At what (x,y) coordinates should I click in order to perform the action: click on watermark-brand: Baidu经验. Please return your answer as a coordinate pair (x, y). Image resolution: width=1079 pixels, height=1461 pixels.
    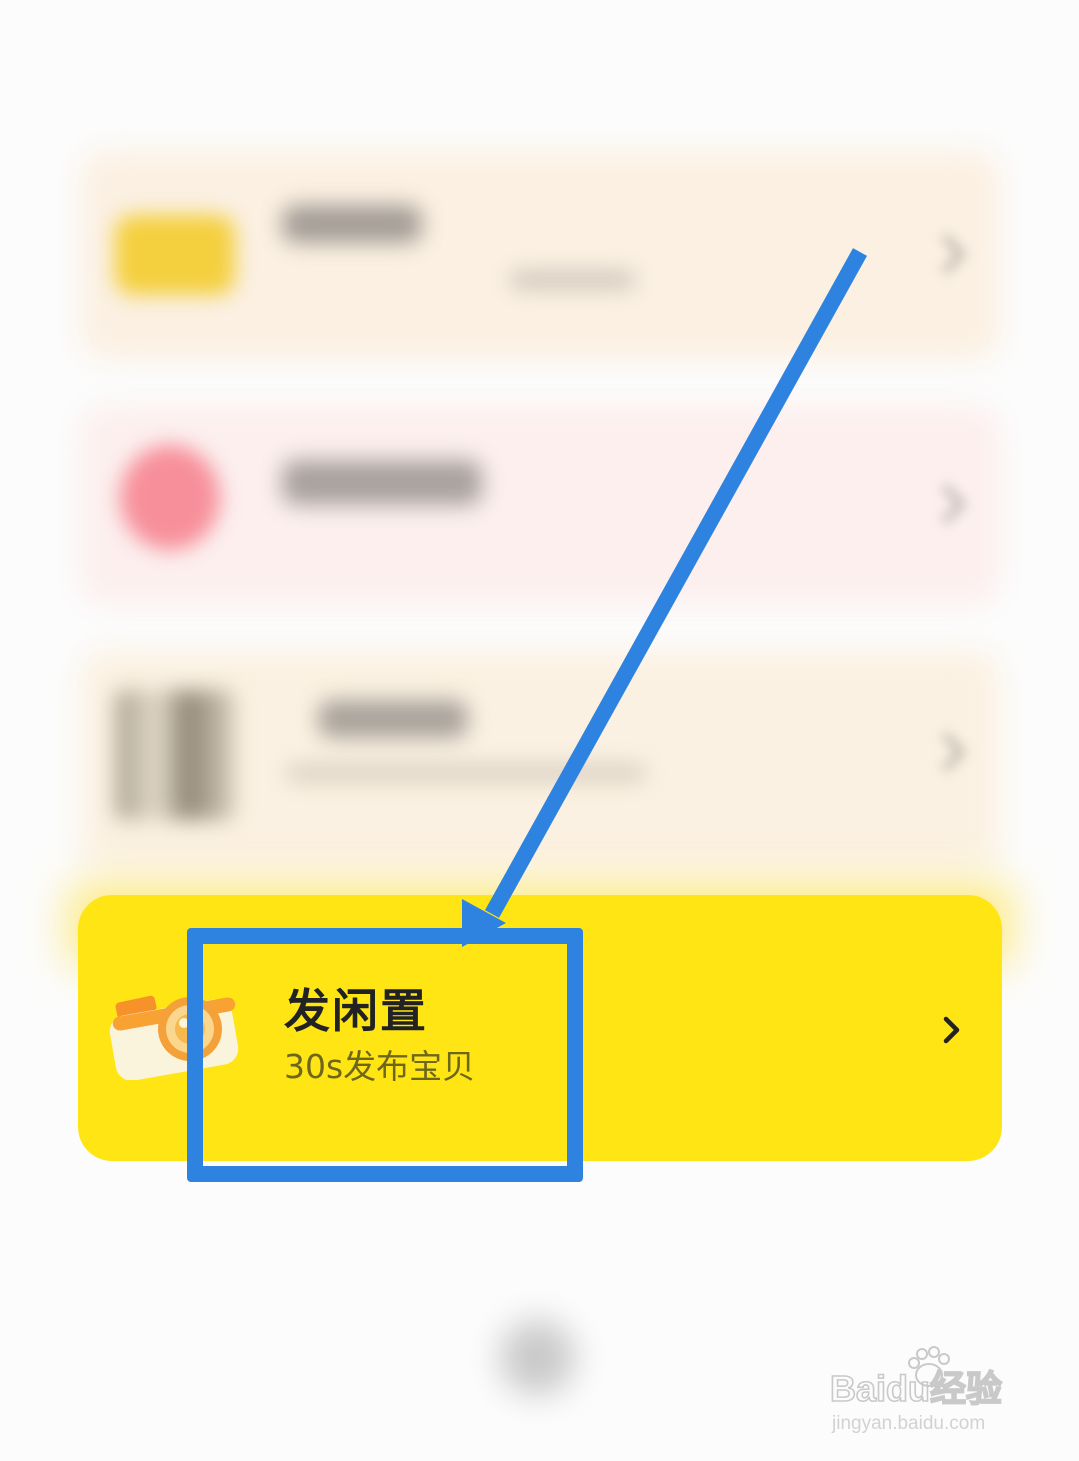
    Looking at the image, I should click on (916, 1388).